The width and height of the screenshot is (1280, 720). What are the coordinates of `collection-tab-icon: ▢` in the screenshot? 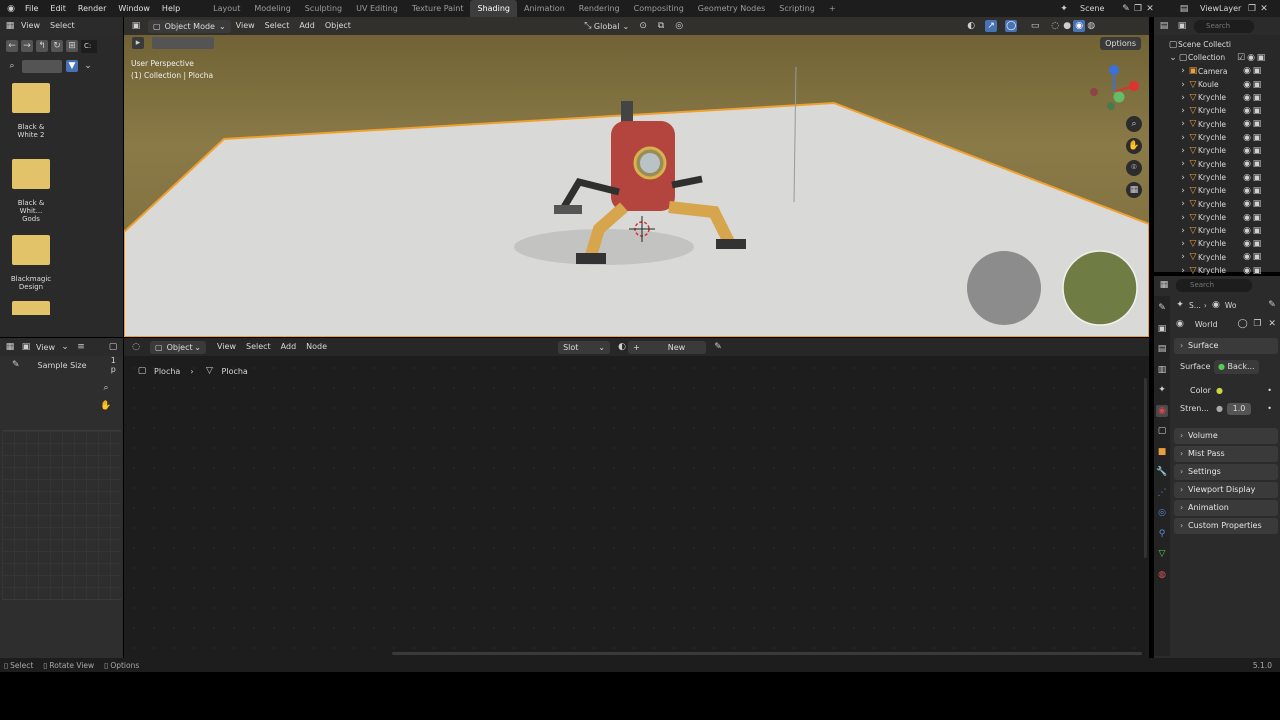 It's located at (1162, 431).